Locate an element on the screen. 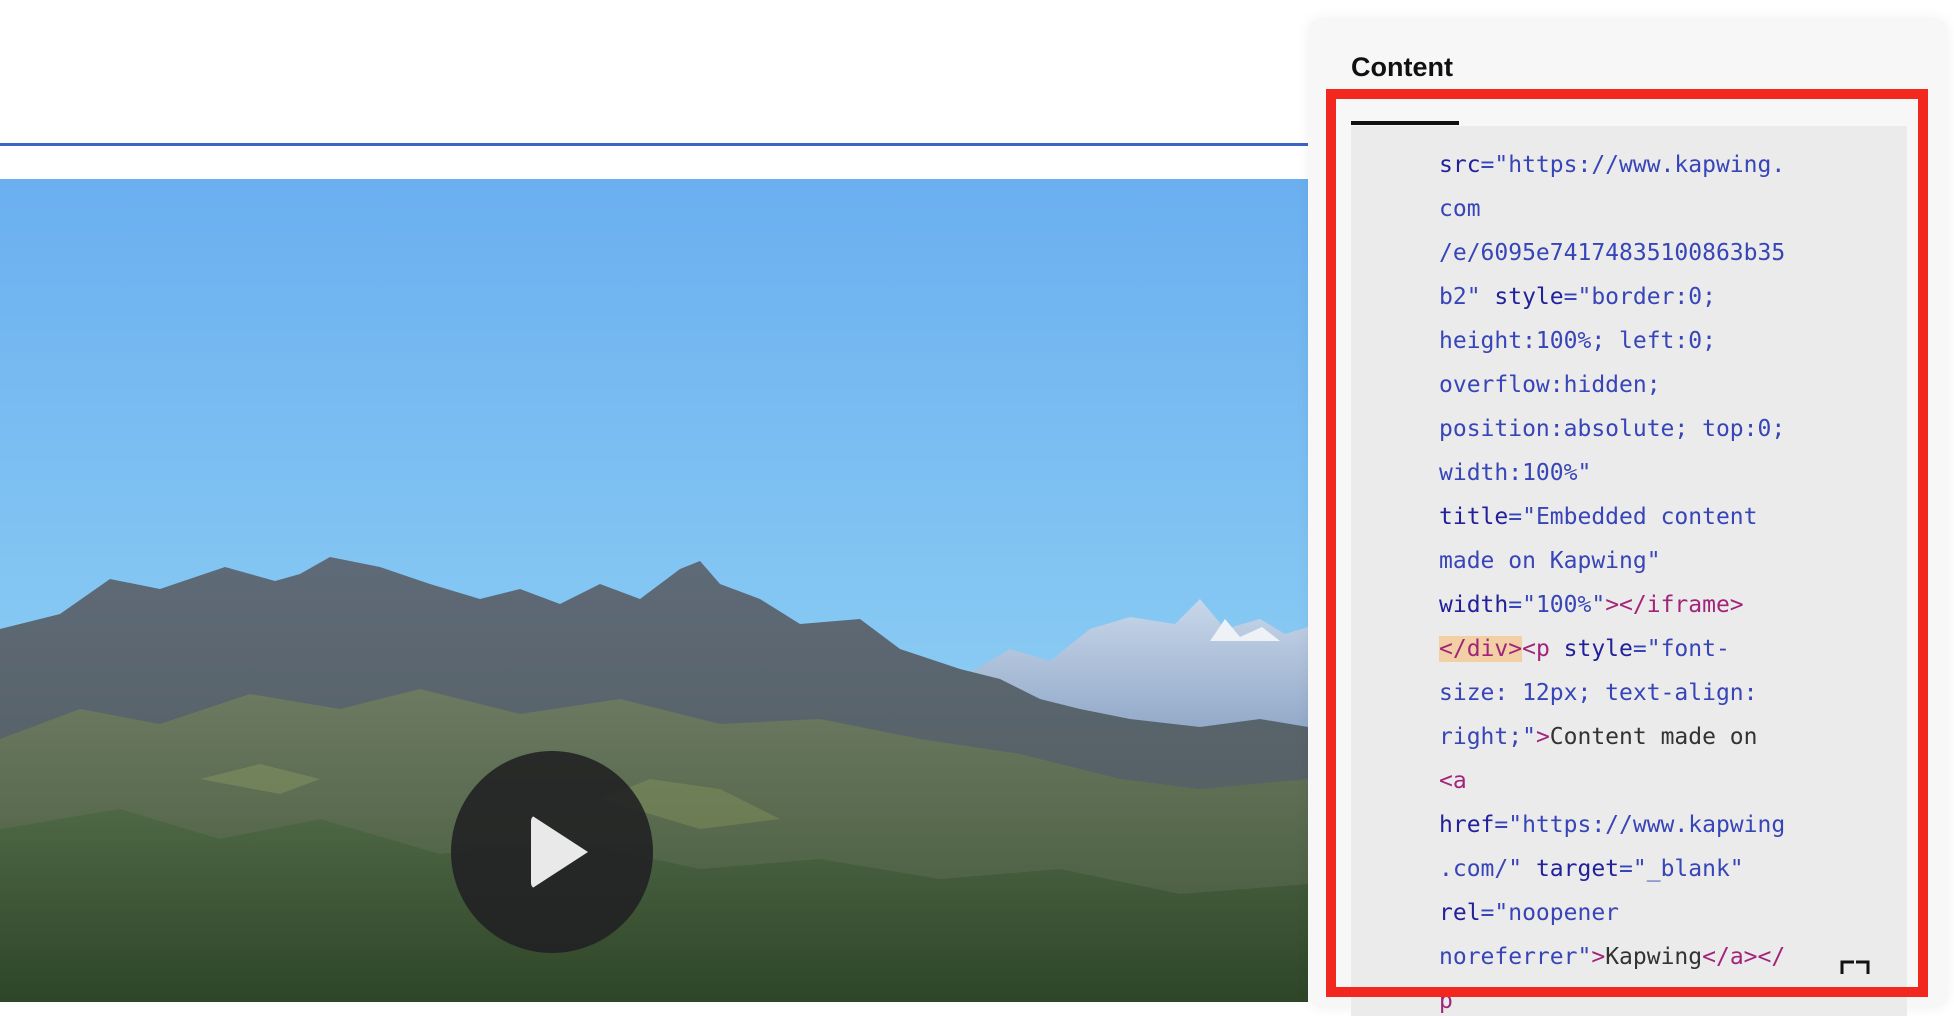 This screenshot has width=1954, height=1016. code-token: <p is located at coordinates (1543, 649).